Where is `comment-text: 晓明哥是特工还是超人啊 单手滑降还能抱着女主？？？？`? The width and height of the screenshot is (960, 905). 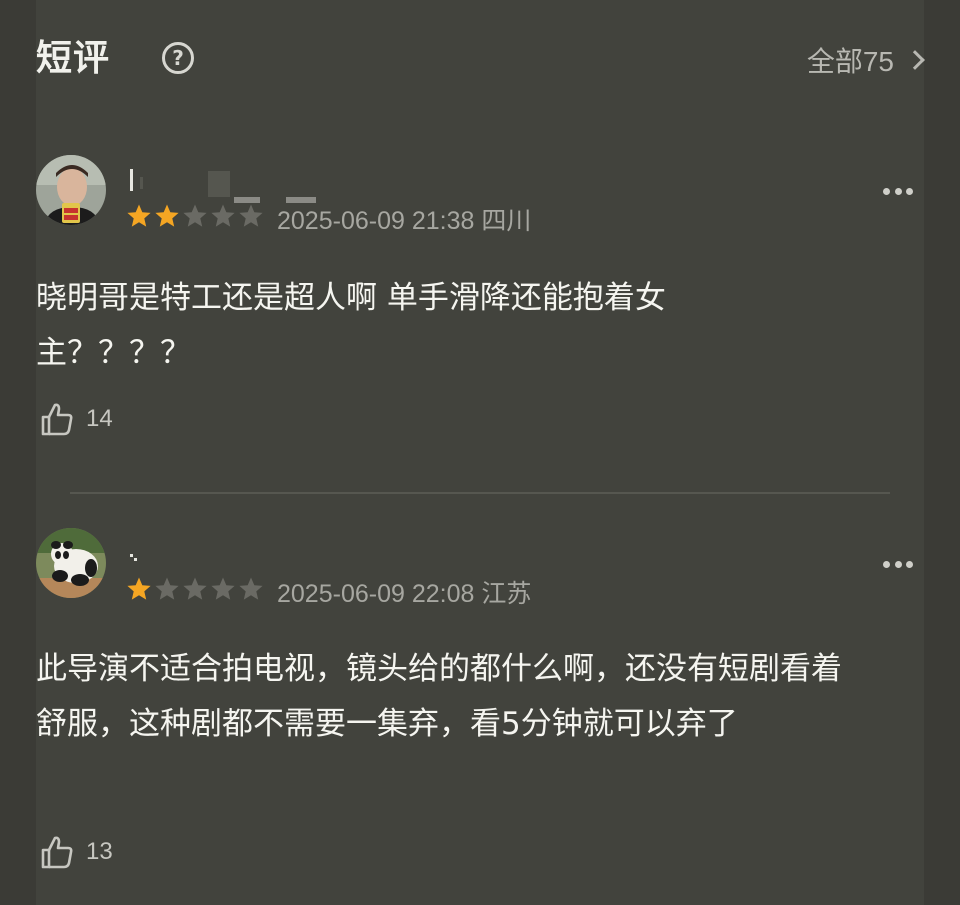
comment-text: 晓明哥是特工还是超人啊 单手滑降还能抱着女主？？？？ is located at coordinates (351, 325).